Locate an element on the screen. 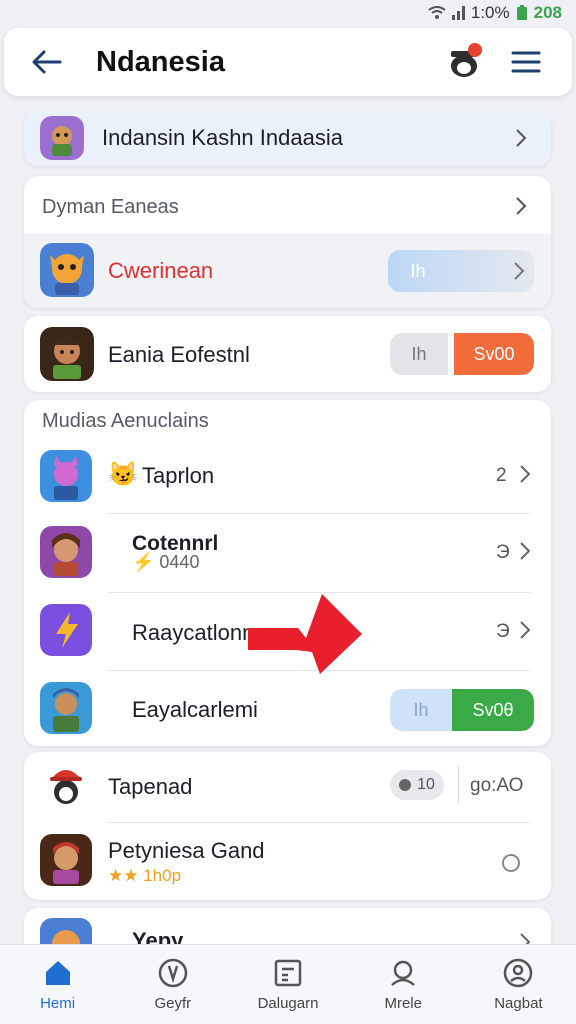 The image size is (576, 1024). status-time: 1:0% is located at coordinates (490, 12).